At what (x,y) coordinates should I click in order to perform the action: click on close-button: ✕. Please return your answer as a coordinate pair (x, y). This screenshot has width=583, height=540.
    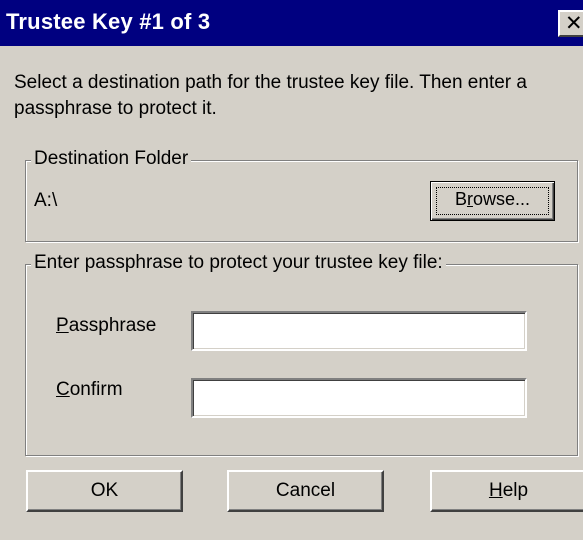
    Looking at the image, I should click on (570, 23).